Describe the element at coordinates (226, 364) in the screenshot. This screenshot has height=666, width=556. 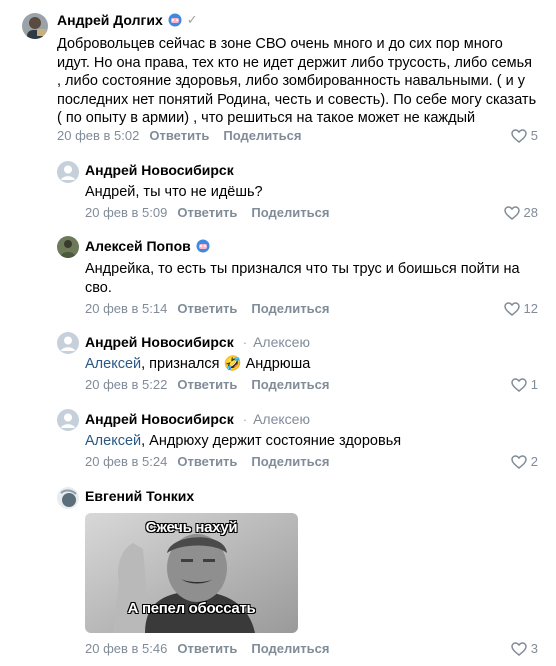
I see `comment-text-body: , признался 🤣 Андрюша` at that location.